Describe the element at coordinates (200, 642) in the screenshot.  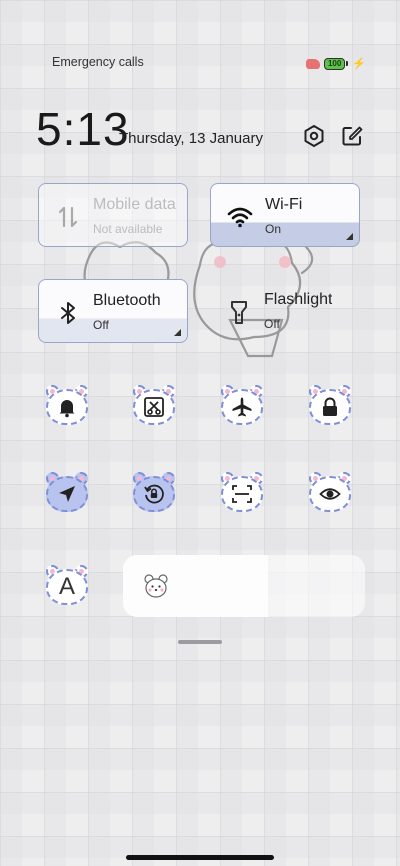
I see `panel-drag-handle` at that location.